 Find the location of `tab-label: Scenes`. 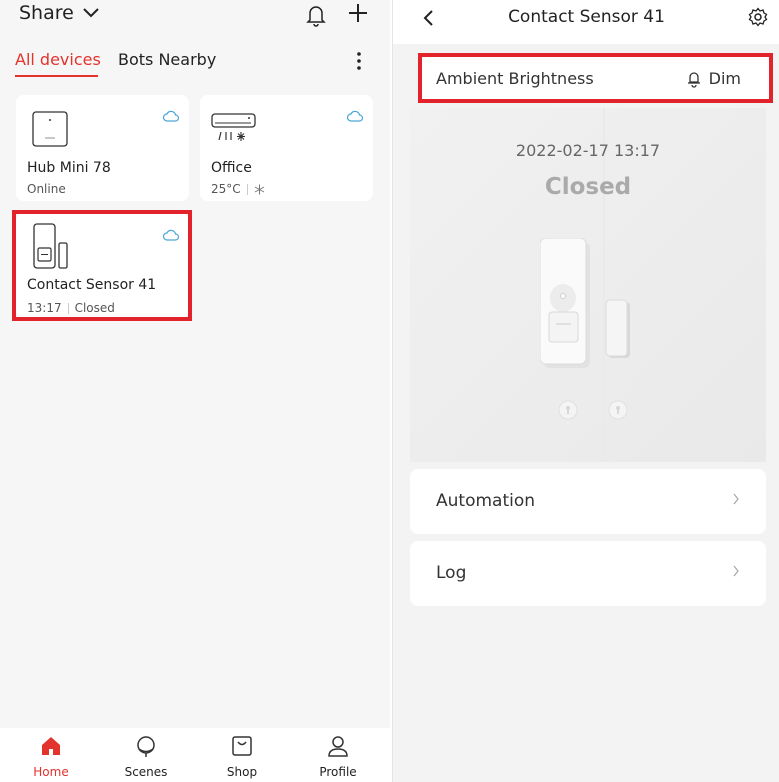

tab-label: Scenes is located at coordinates (146, 772).